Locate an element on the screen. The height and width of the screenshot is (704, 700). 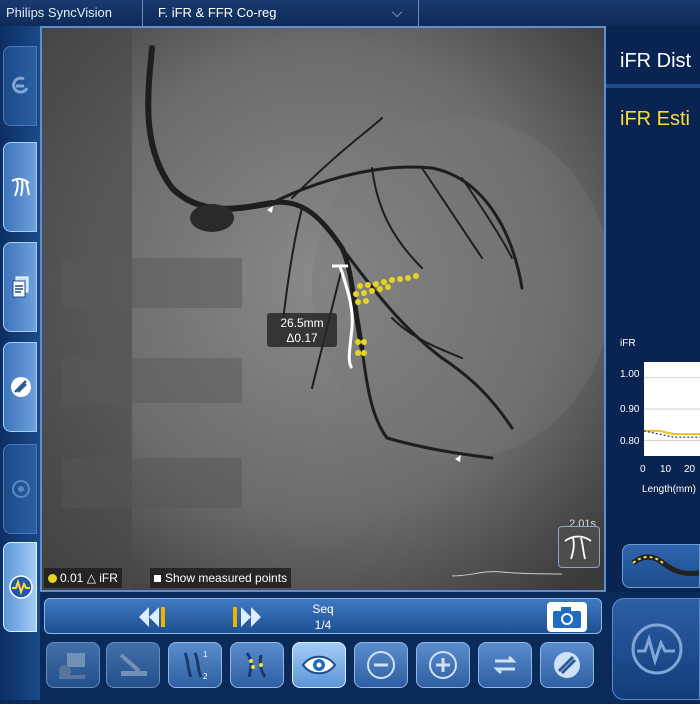
ifr-chart is located at coordinates (671, 409).